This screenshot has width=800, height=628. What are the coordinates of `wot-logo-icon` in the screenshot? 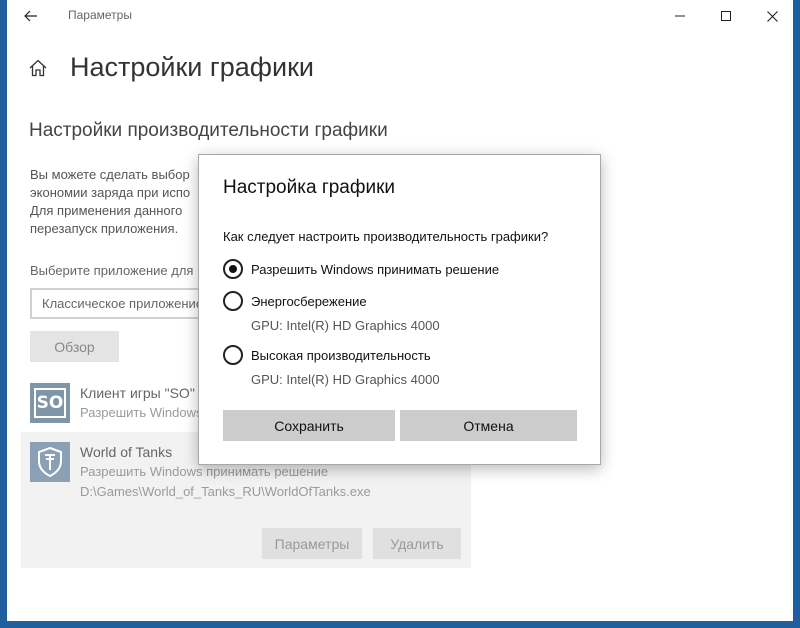 It's located at (50, 462).